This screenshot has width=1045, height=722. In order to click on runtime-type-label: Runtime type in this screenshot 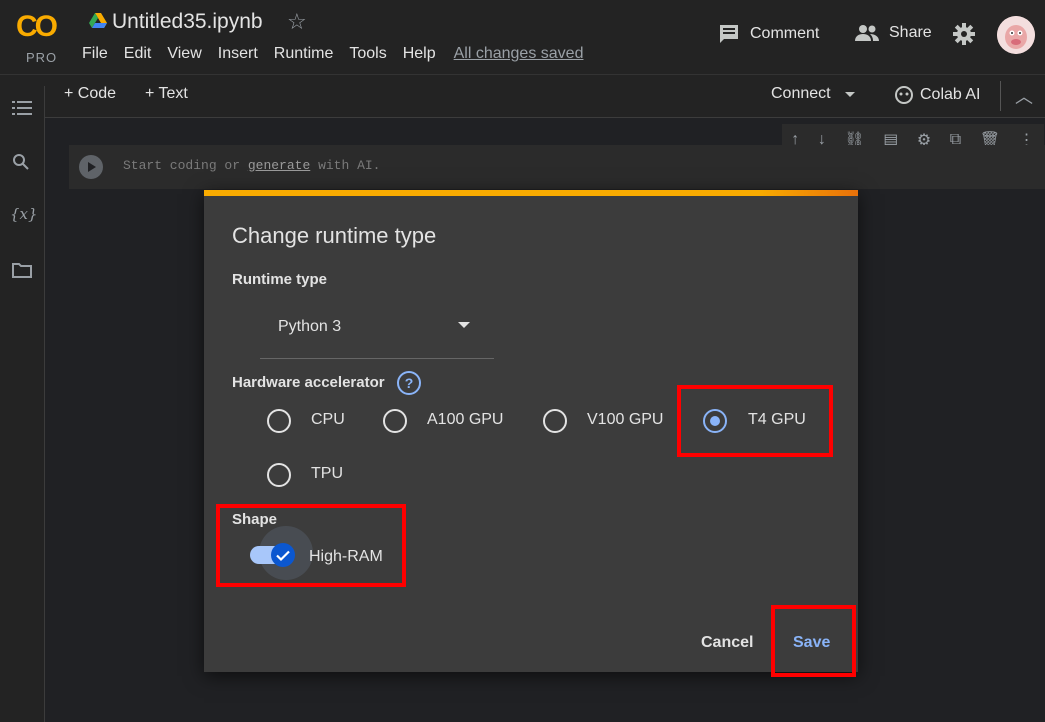, I will do `click(280, 279)`.